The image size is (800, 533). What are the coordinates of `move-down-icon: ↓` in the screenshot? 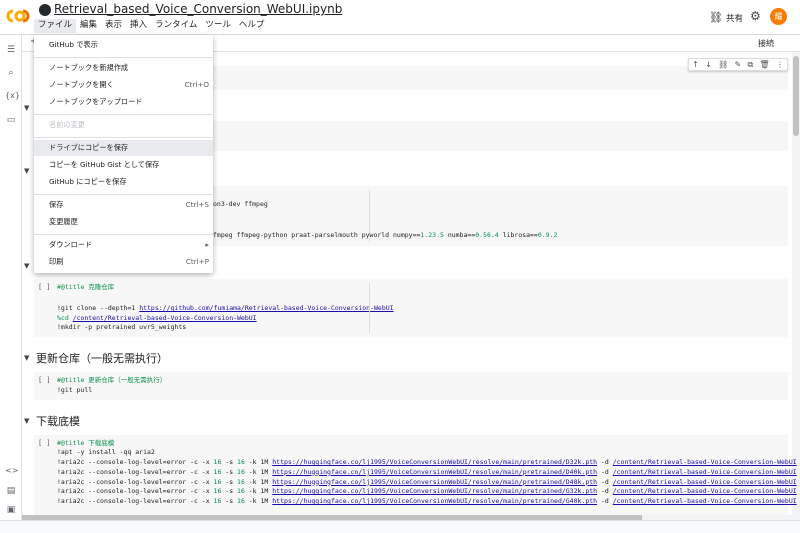 It's located at (708, 64).